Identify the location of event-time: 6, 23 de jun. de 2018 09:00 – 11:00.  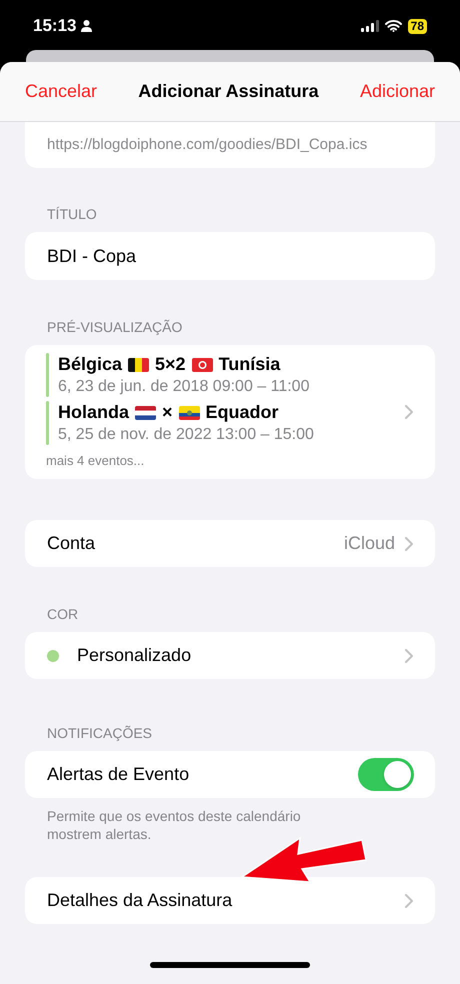
(184, 387).